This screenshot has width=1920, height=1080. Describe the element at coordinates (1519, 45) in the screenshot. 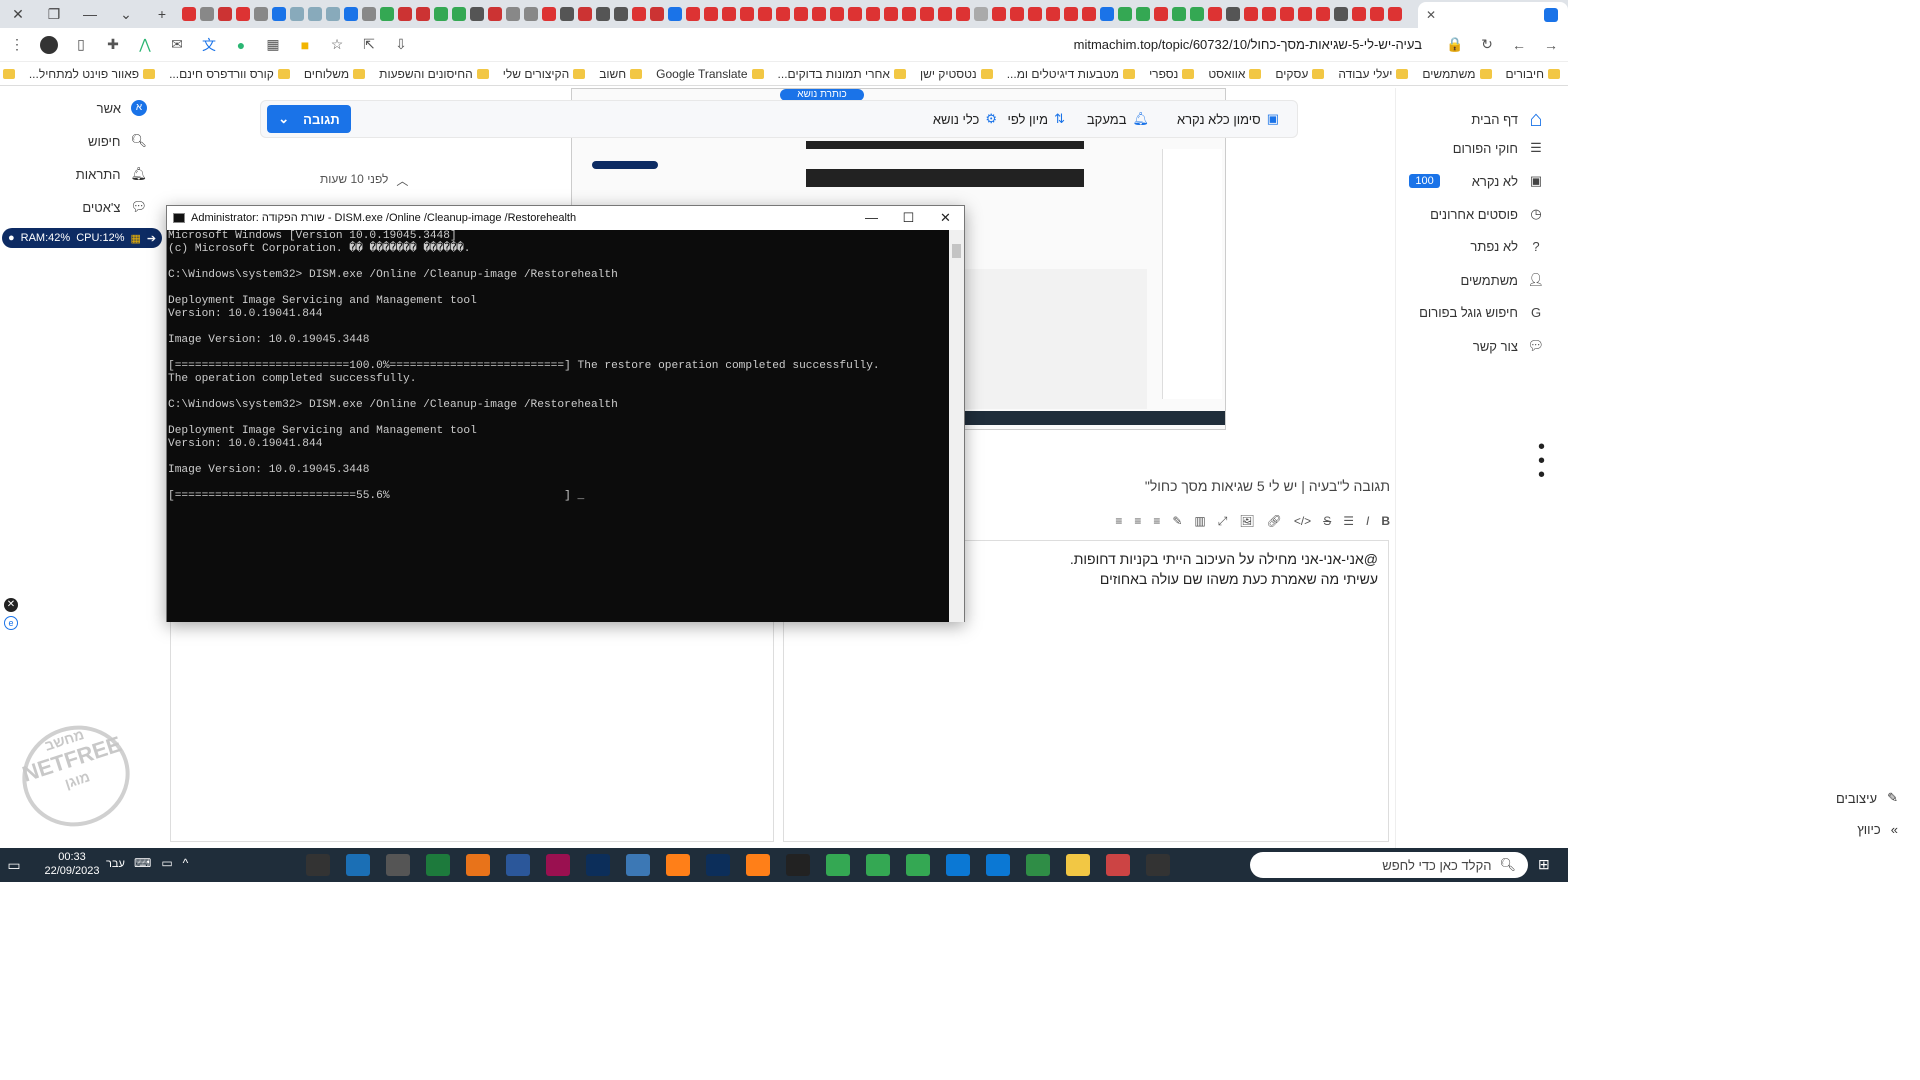

I see `back-icon: ←` at that location.